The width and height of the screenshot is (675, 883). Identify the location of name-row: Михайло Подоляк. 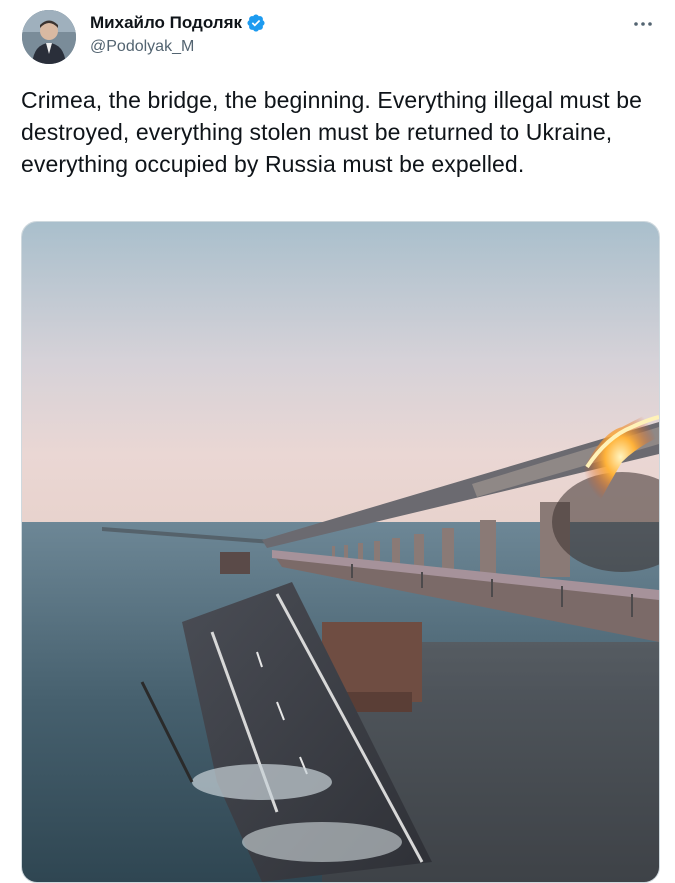
(350, 23).